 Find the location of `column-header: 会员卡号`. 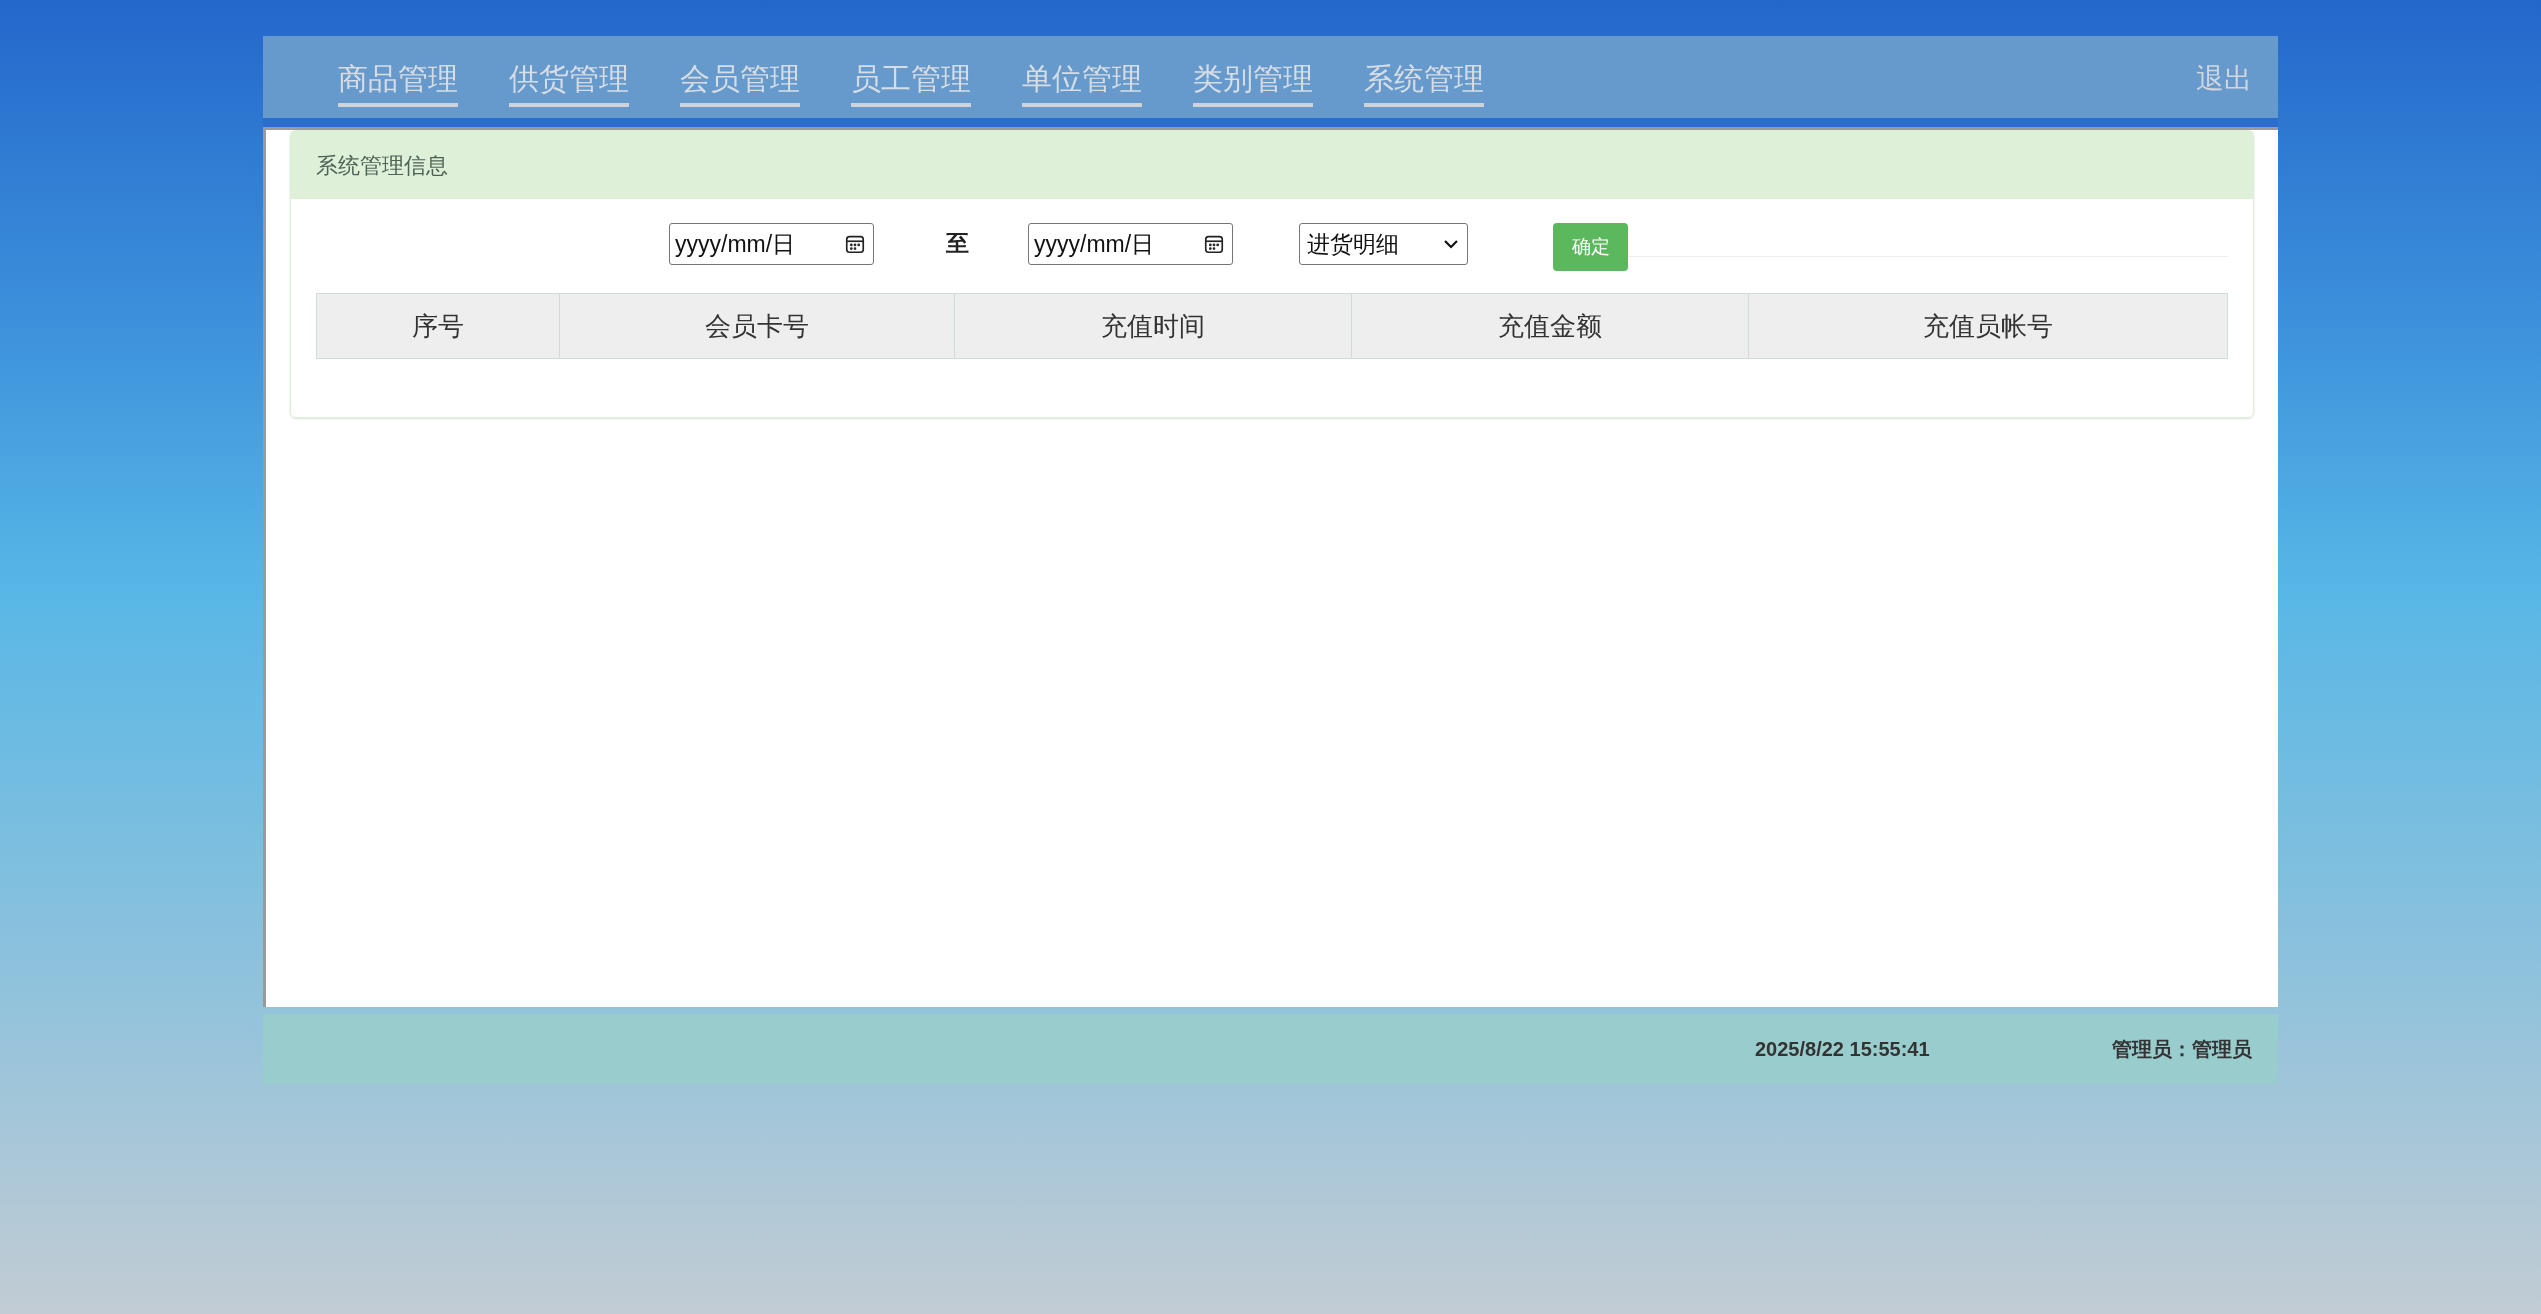

column-header: 会员卡号 is located at coordinates (756, 326).